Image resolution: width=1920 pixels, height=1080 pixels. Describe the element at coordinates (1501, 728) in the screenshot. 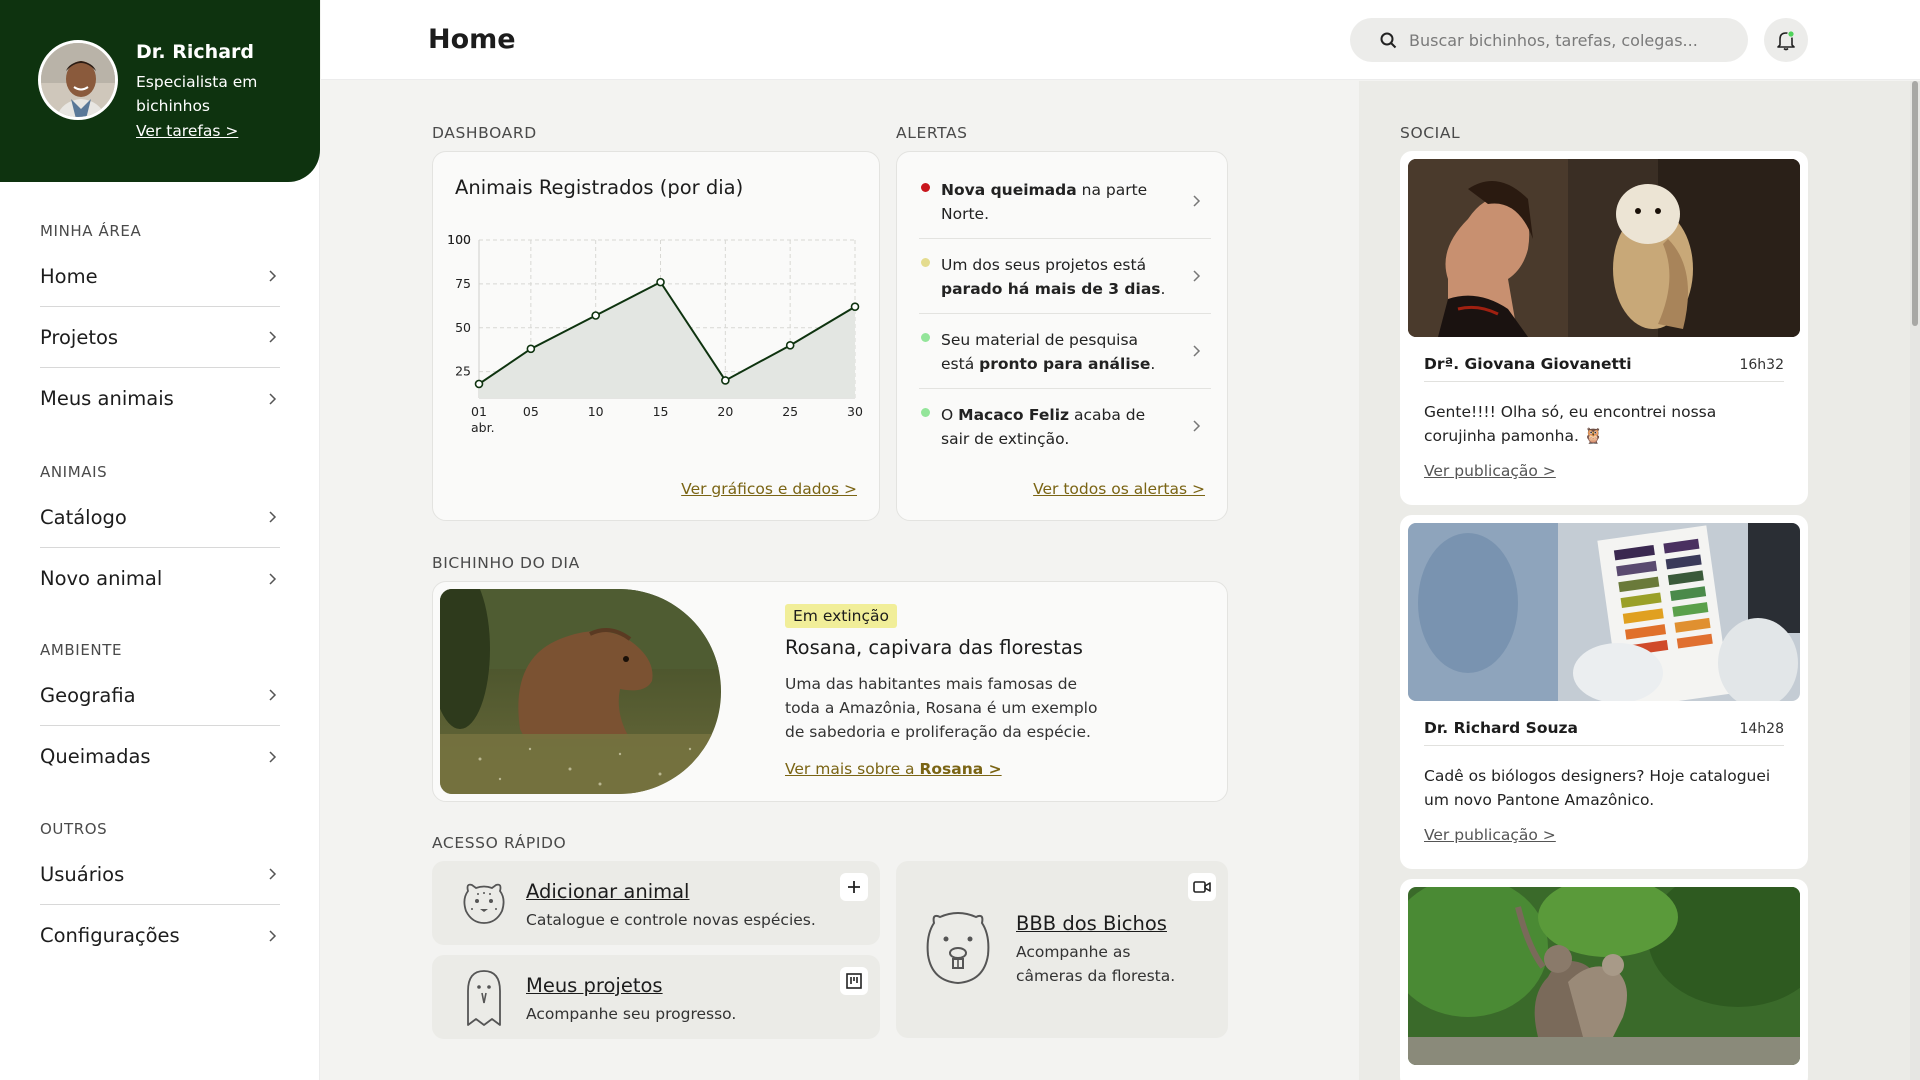

I see `post-author: Dr. Richard Souza` at that location.